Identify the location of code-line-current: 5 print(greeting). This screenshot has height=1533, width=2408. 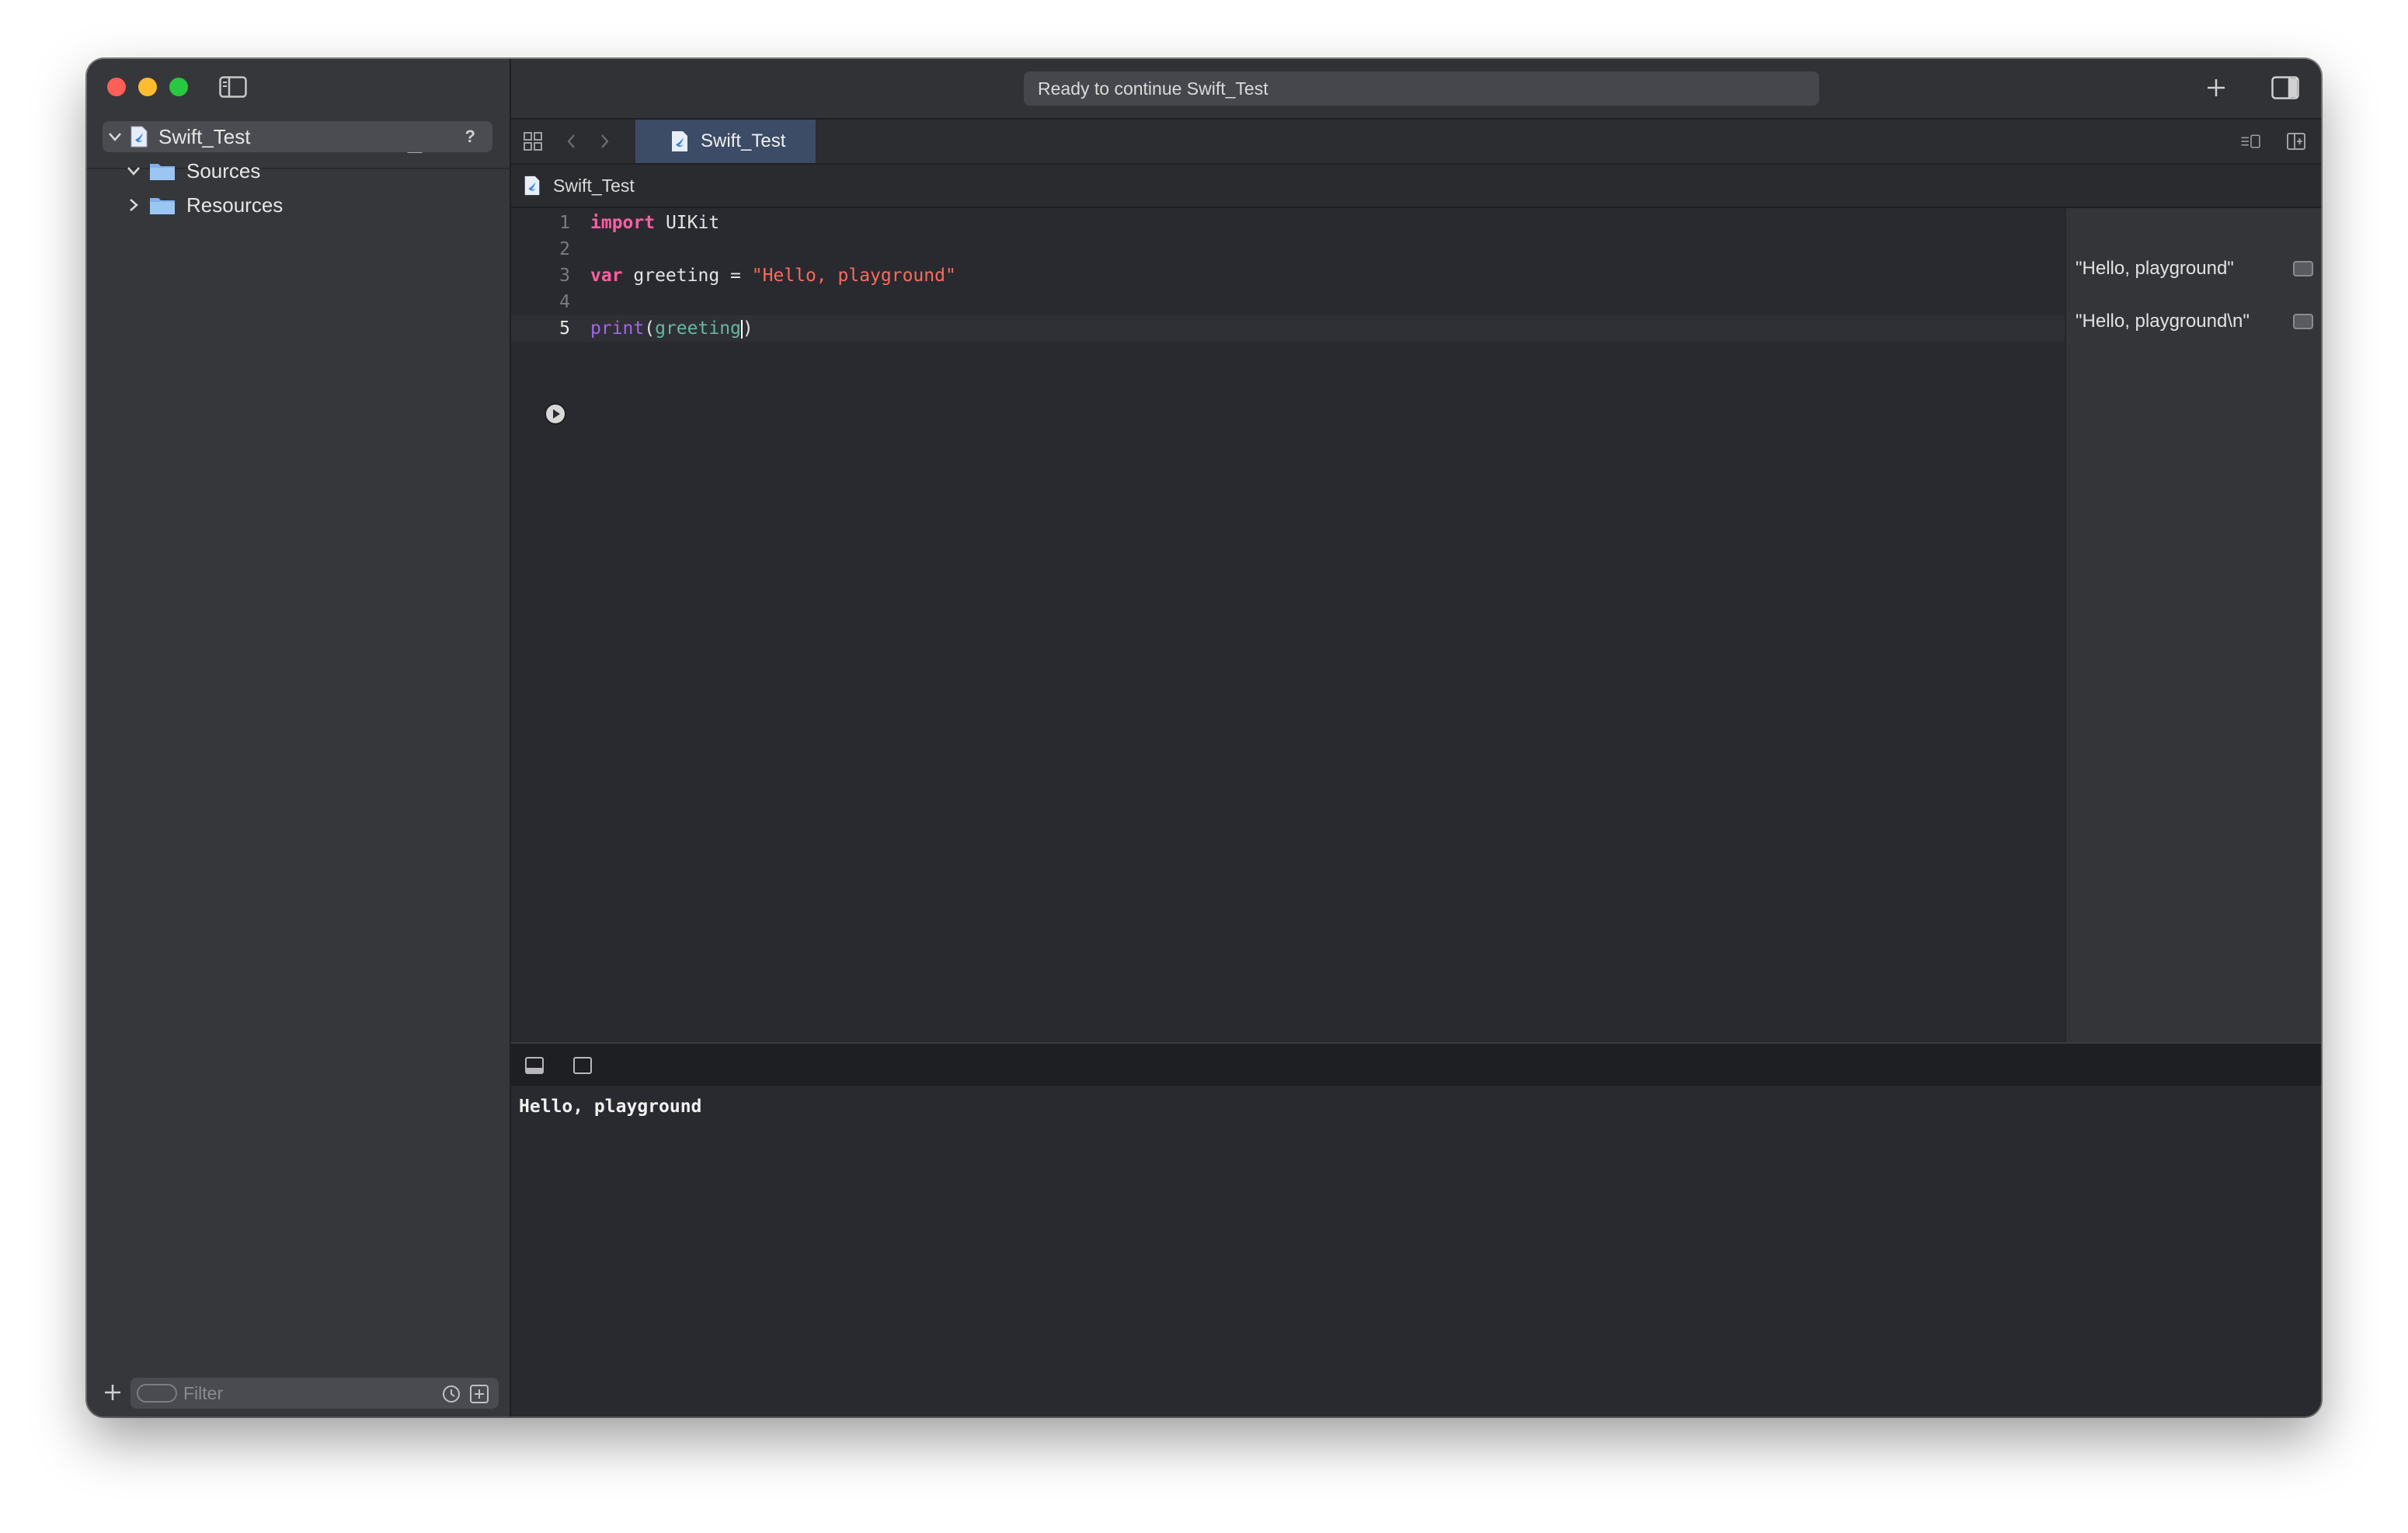
(1288, 328).